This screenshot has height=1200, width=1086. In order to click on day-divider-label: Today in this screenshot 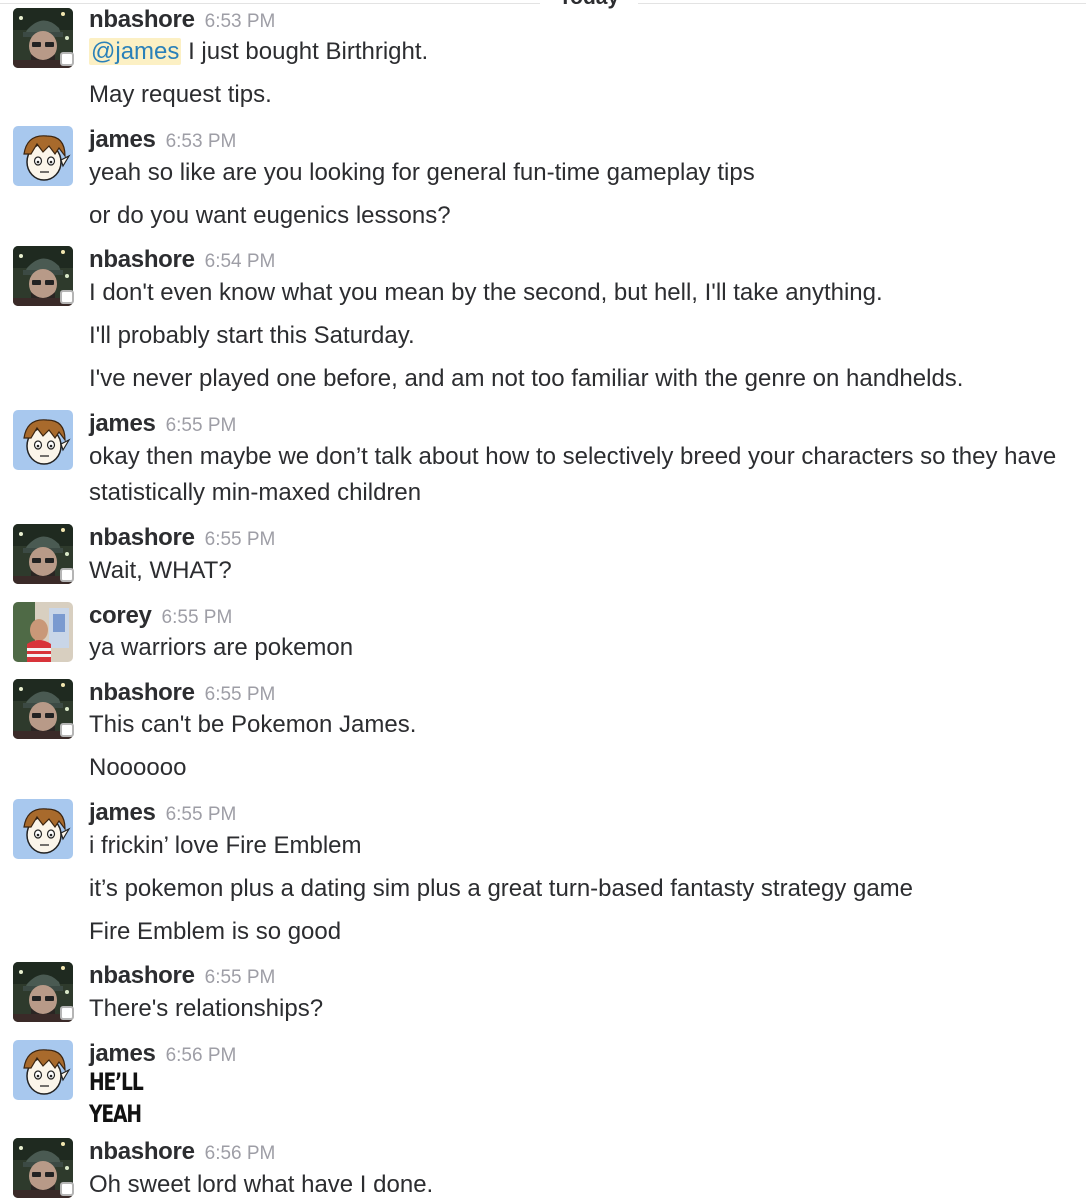, I will do `click(589, 5)`.